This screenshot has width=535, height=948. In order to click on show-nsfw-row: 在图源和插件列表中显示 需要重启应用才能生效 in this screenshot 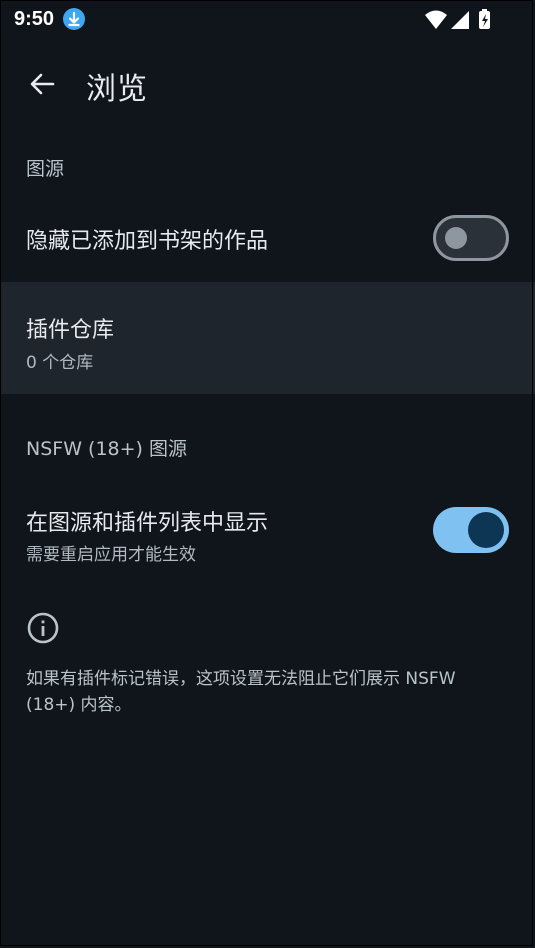, I will do `click(267, 530)`.